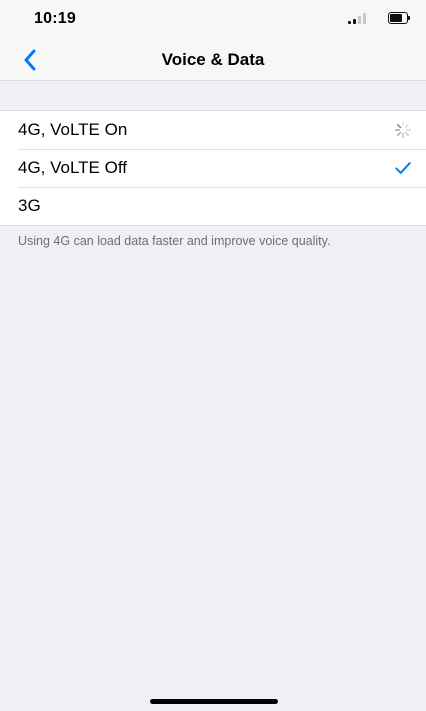 This screenshot has width=426, height=711. Describe the element at coordinates (214, 701) in the screenshot. I see `home-indicator` at that location.